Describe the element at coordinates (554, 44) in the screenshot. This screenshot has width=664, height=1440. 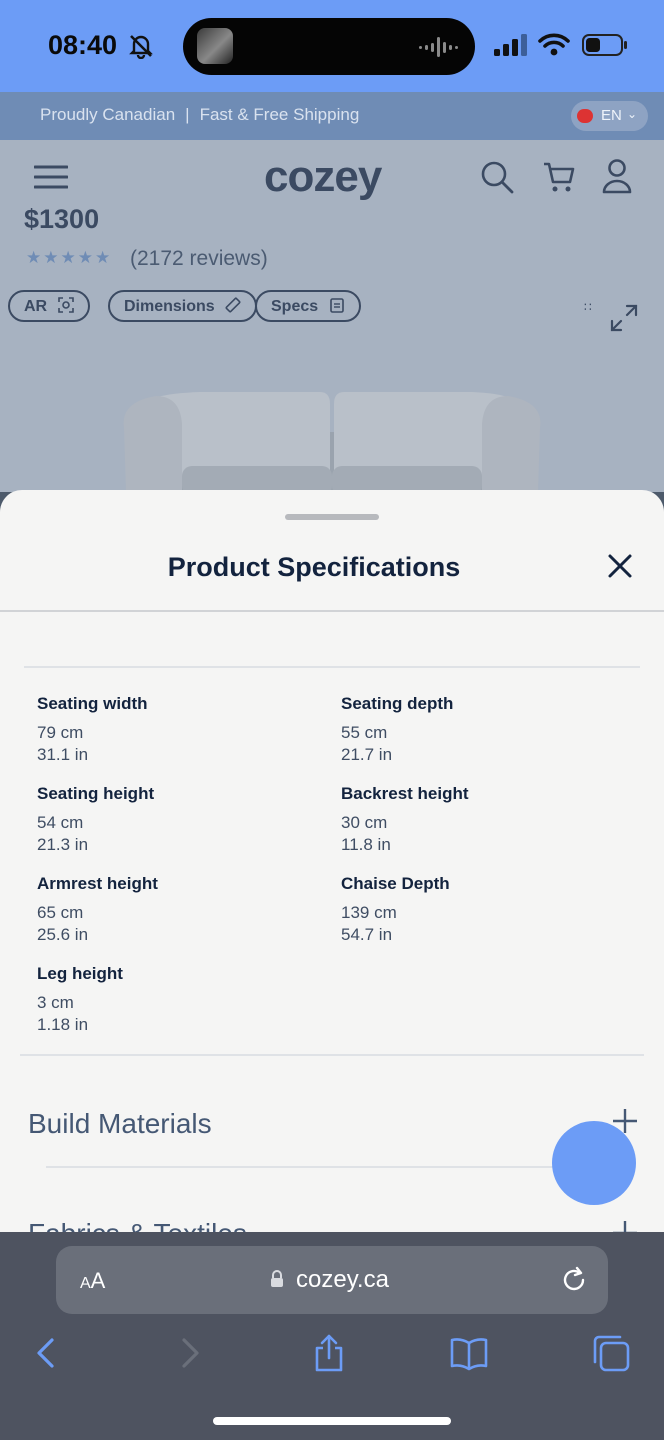
I see `wifi-icon` at that location.